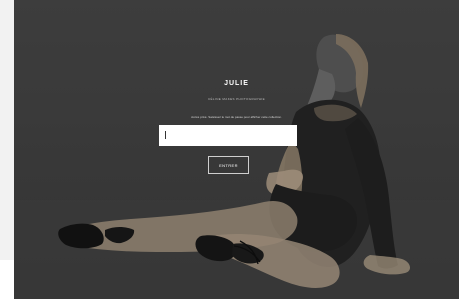 This screenshot has width=459, height=299. Describe the element at coordinates (236, 83) in the screenshot. I see `gallery-title: JULIE` at that location.